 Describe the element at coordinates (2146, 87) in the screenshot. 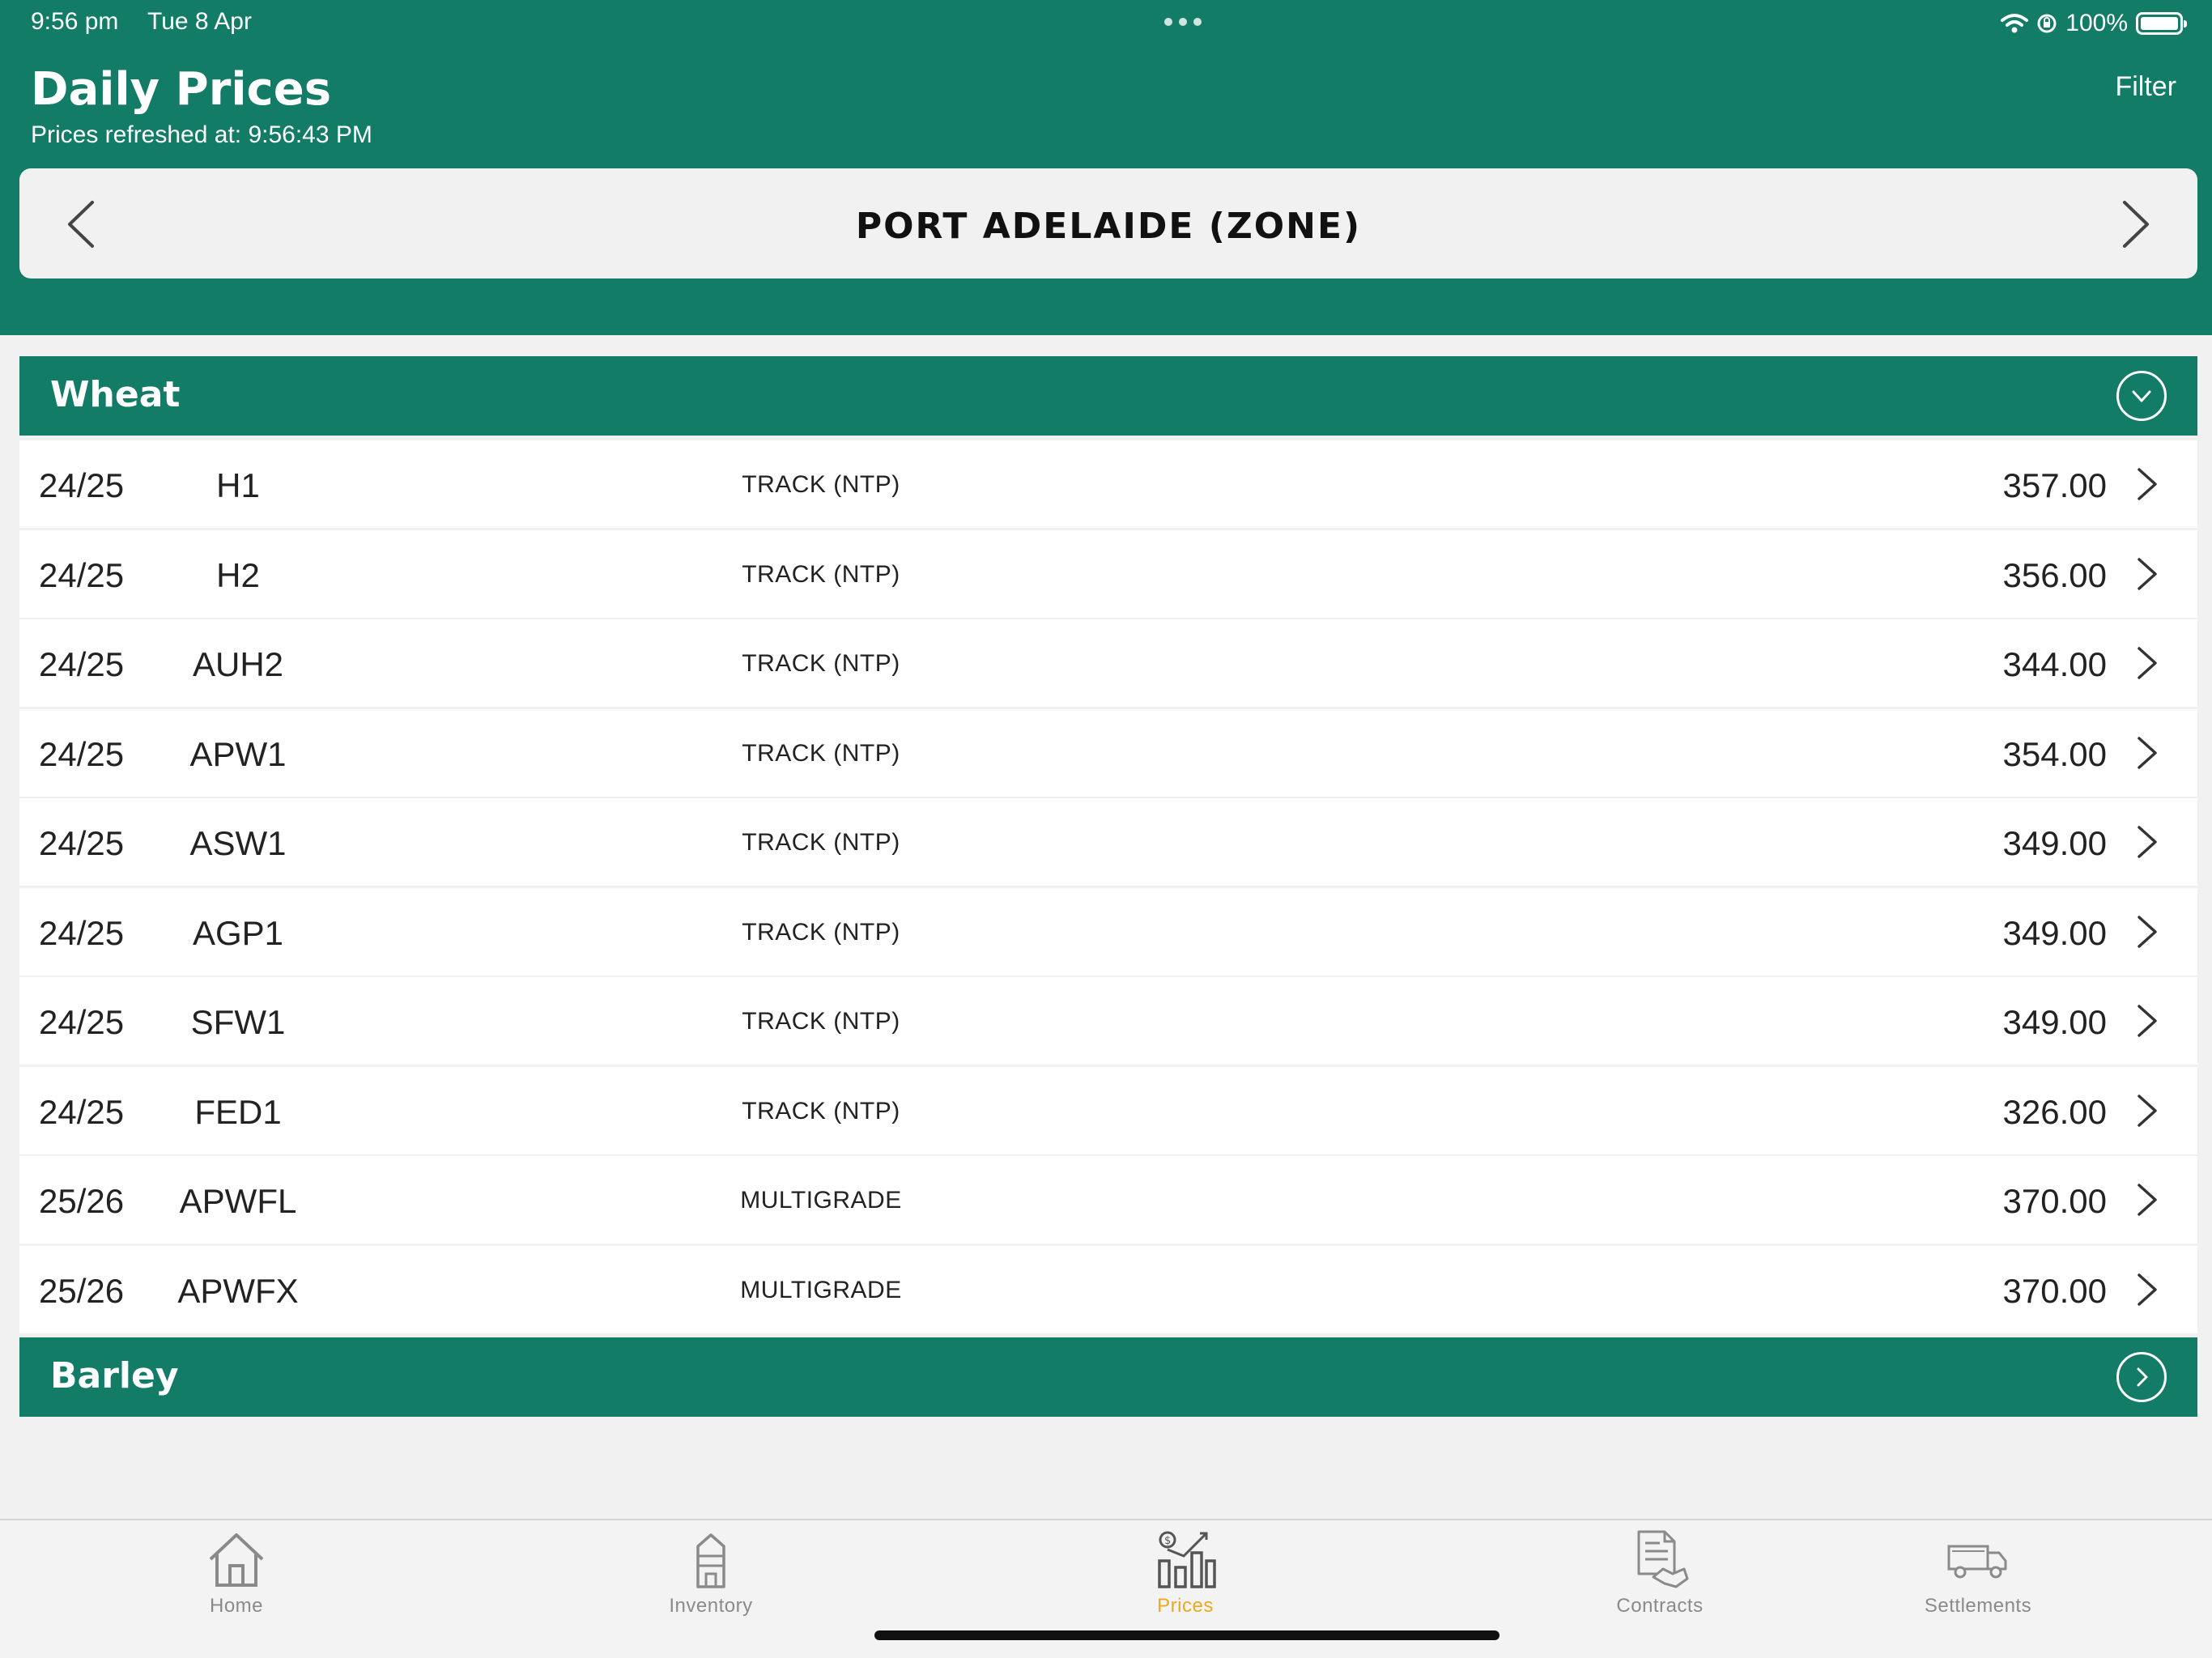

I see `filter-button: Filter` at that location.